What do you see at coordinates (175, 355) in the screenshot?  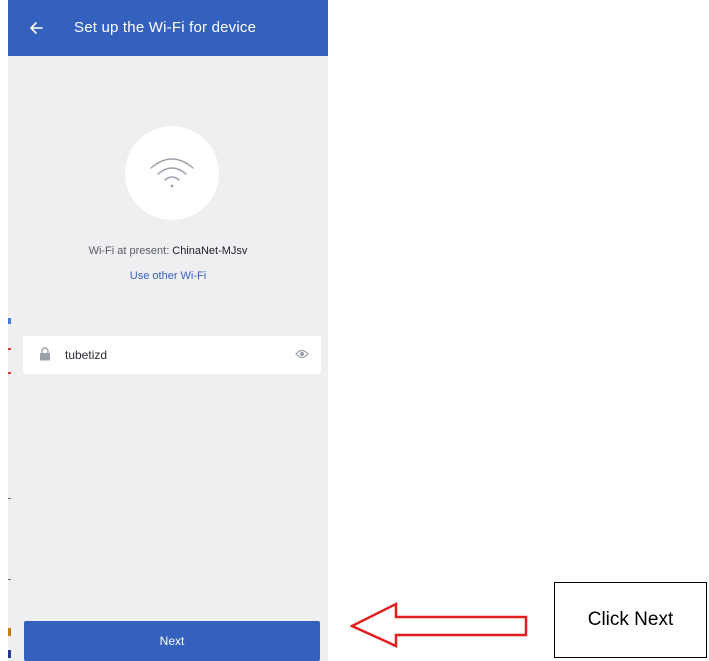 I see `password-input` at bounding box center [175, 355].